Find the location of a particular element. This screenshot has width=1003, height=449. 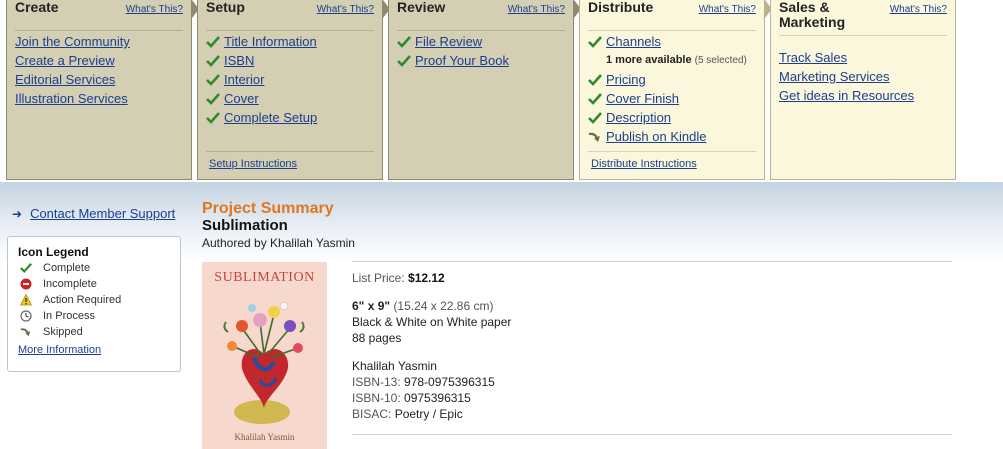

panel-title-review: Review is located at coordinates (421, 7).